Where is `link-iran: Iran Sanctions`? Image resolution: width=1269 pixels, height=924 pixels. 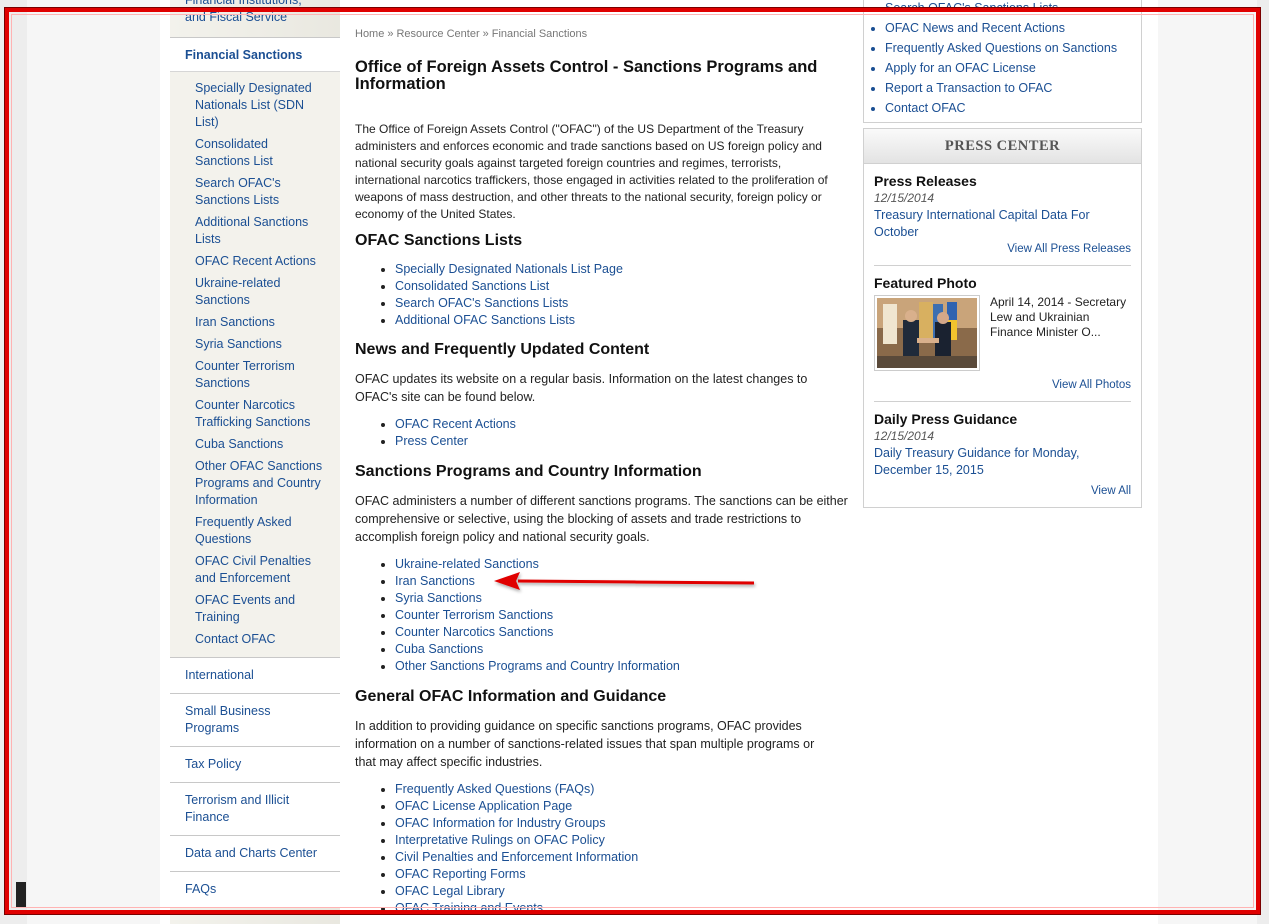 link-iran: Iran Sanctions is located at coordinates (435, 581).